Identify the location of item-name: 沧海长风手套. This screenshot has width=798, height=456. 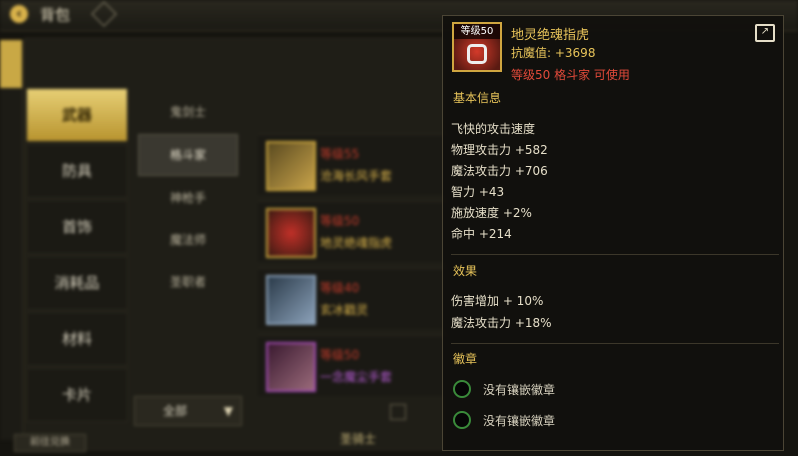
(356, 176).